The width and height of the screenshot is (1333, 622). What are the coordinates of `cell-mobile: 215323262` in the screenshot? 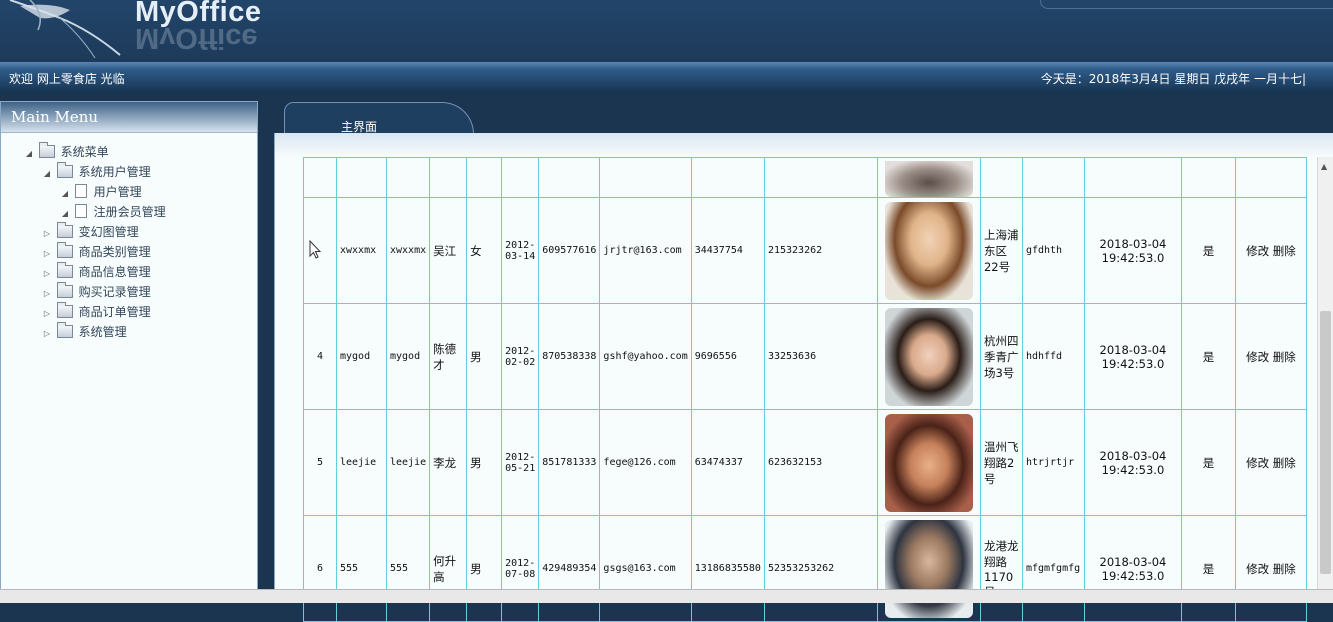 It's located at (820, 250).